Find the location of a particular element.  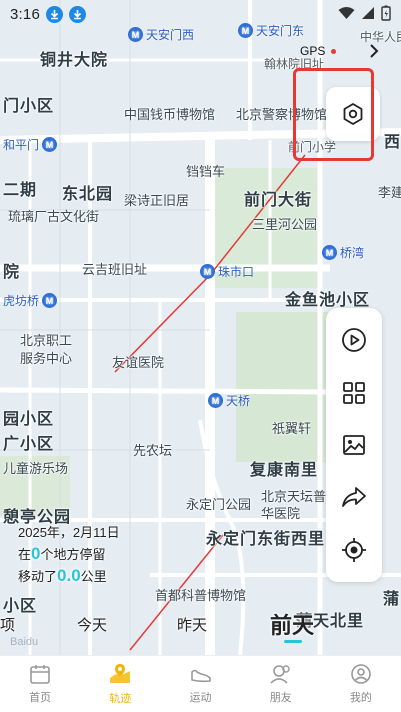

calendar-icon is located at coordinates (40, 674).